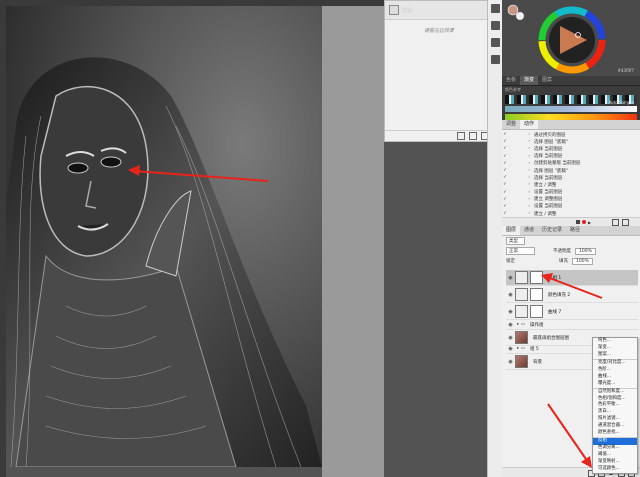 This screenshot has height=477, width=640. Describe the element at coordinates (571, 261) in the screenshot. I see `lock-row: 锁定 填充 100%` at that location.